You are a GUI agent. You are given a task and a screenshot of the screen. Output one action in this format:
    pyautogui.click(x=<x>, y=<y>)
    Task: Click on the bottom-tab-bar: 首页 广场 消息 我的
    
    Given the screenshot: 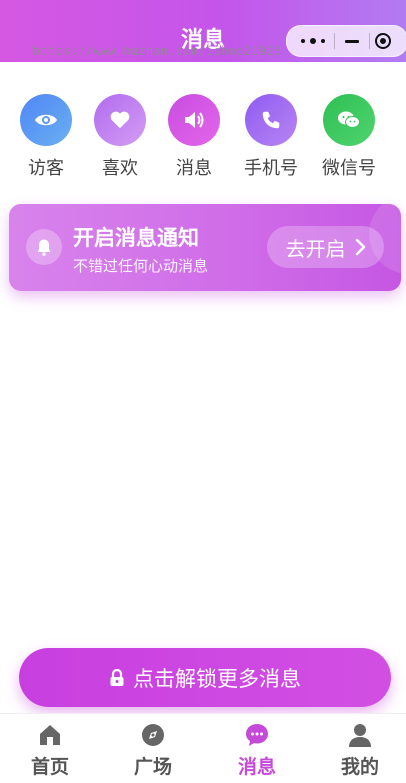 What is the action you would take?
    pyautogui.click(x=203, y=748)
    